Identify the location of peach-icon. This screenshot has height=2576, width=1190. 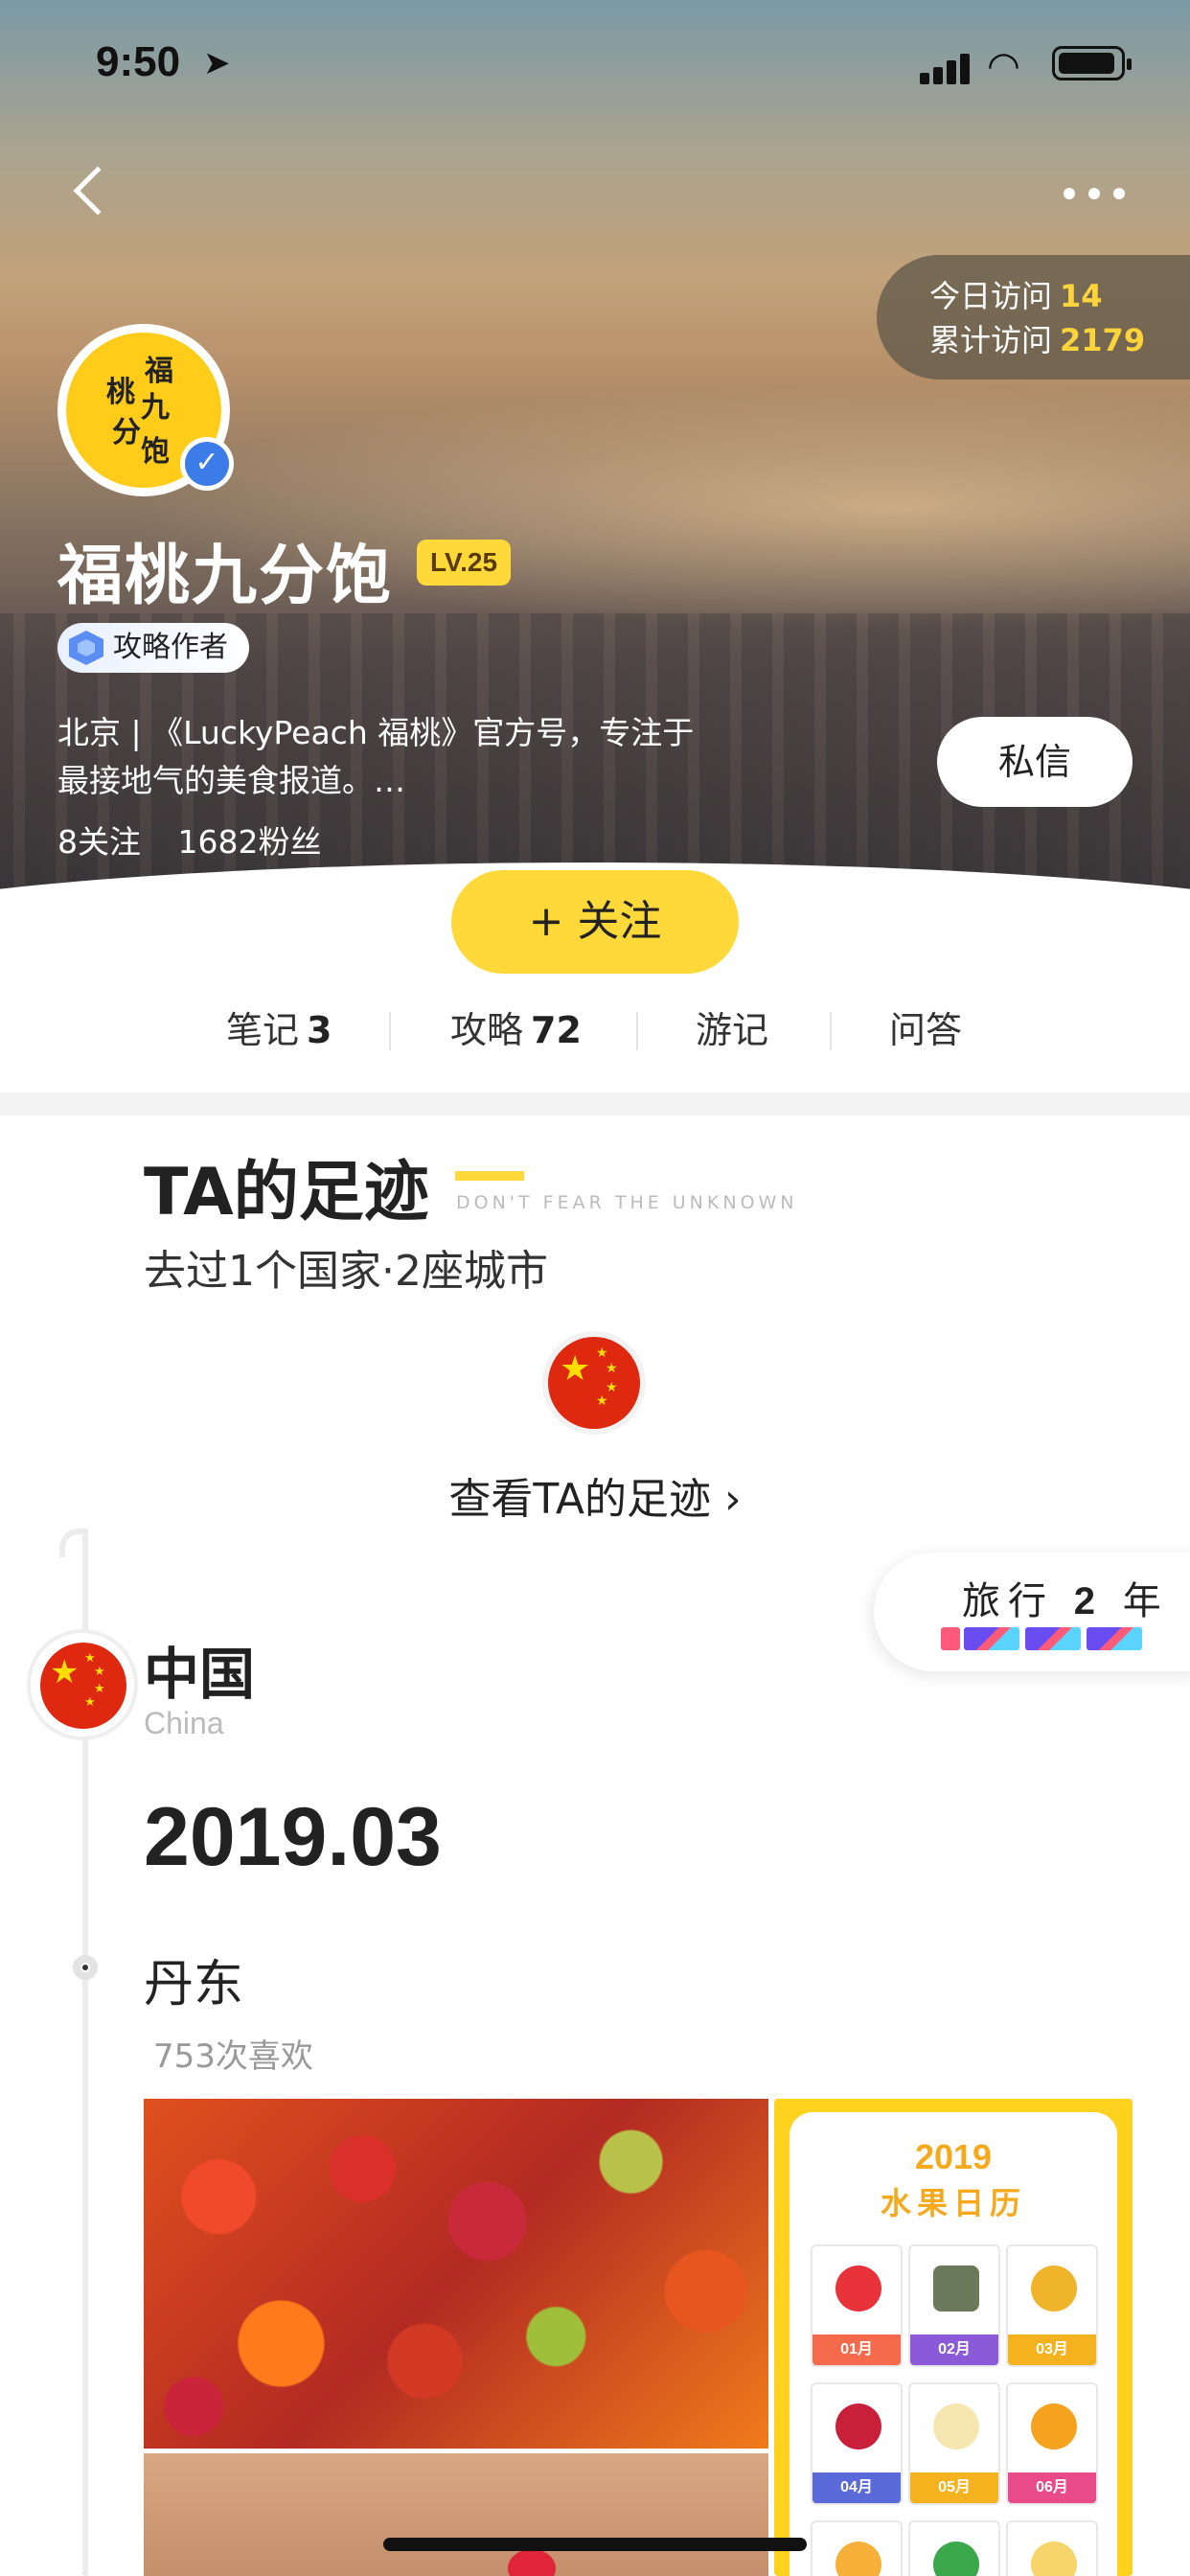
(858, 2559).